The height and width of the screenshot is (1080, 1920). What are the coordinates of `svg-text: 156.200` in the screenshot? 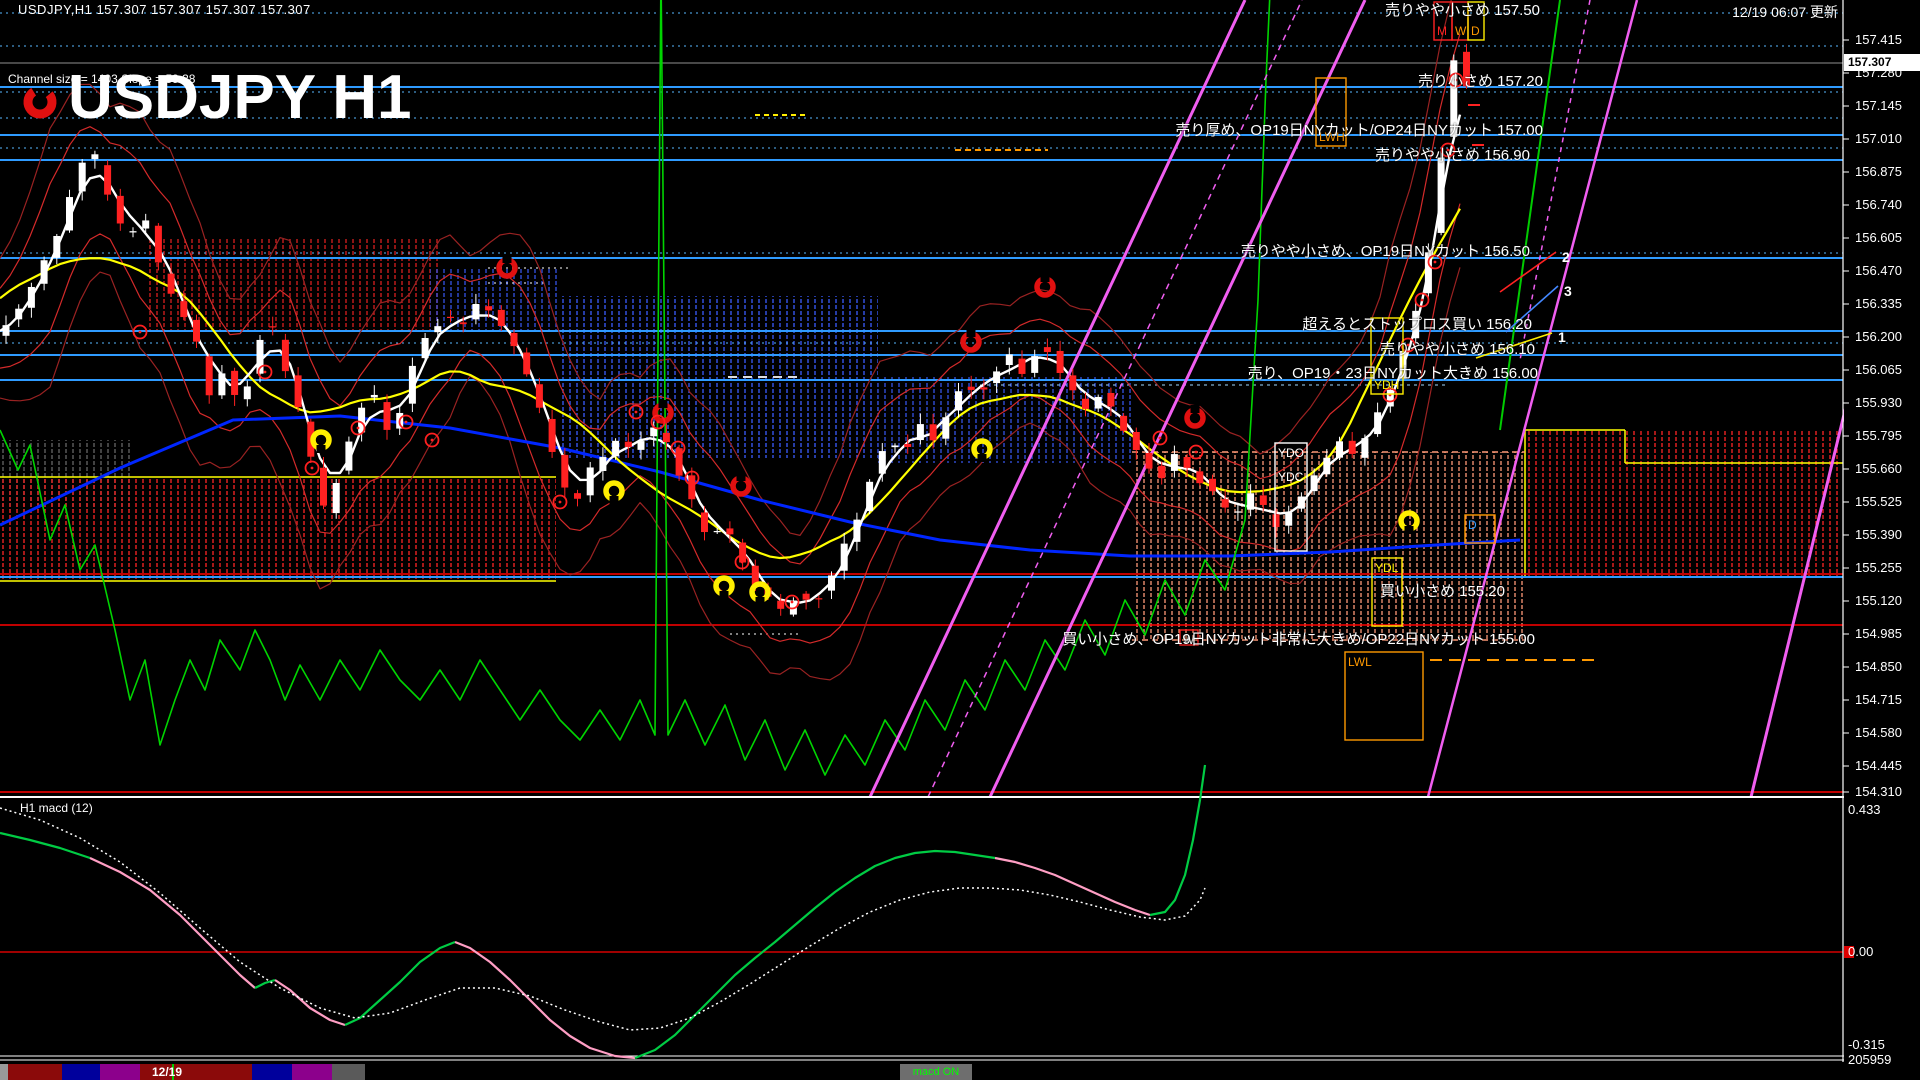 It's located at (1878, 336).